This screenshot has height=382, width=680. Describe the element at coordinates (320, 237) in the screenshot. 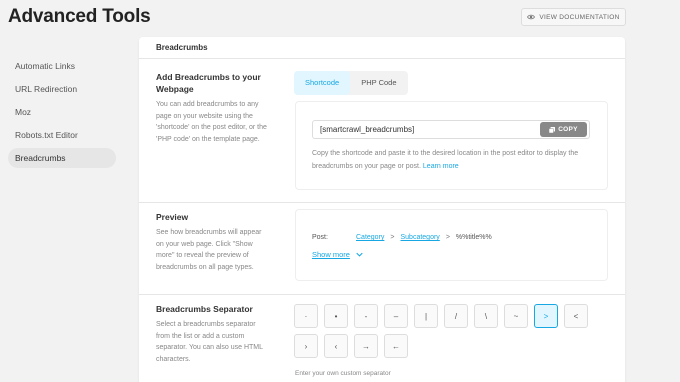

I see `post-label: Post:` at that location.